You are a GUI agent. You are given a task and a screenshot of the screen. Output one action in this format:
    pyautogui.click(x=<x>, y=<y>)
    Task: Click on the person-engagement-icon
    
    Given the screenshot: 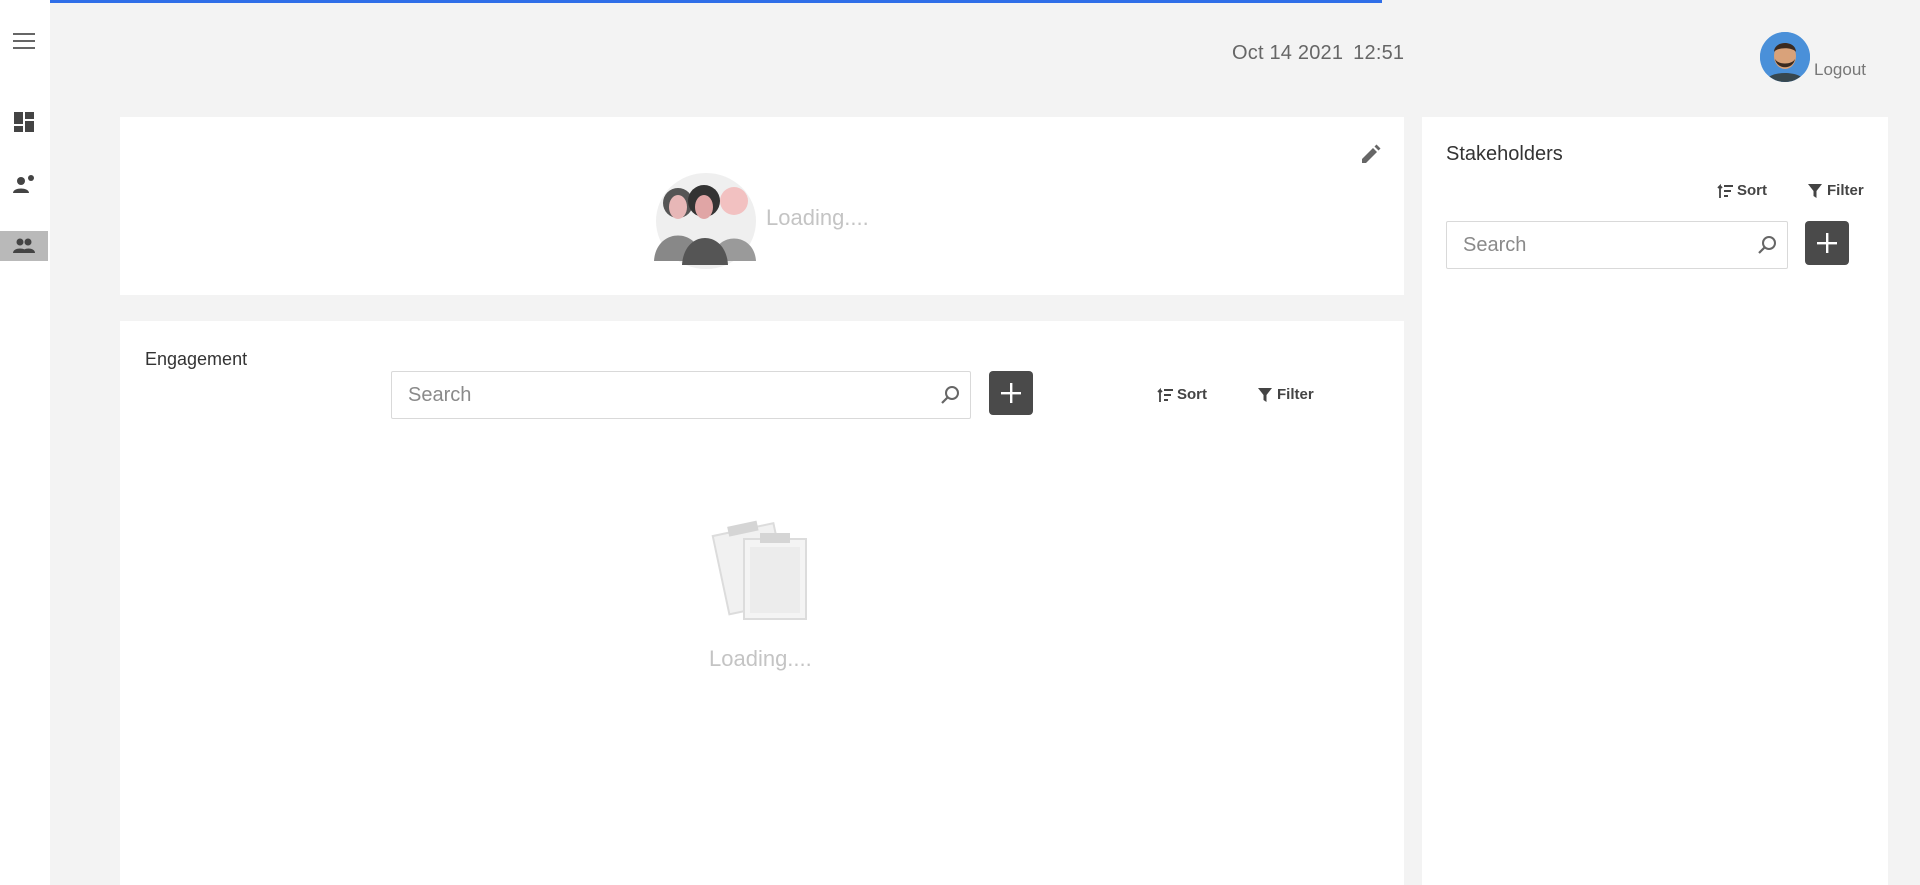 What is the action you would take?
    pyautogui.click(x=23, y=184)
    